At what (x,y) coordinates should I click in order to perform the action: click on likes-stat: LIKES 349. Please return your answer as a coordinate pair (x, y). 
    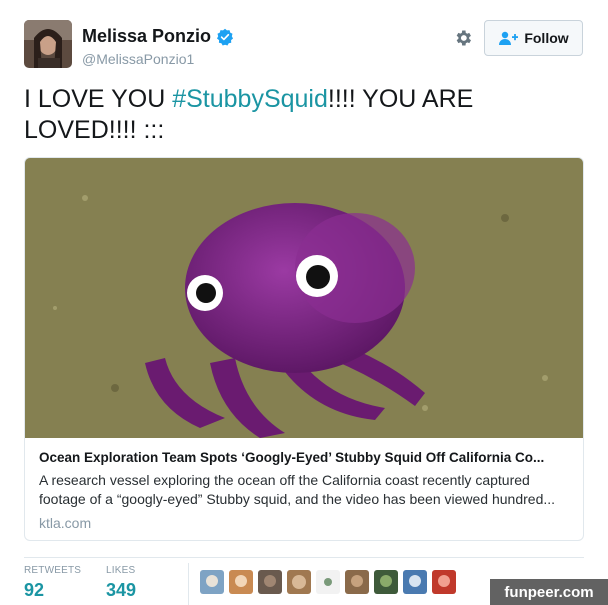
    Looking at the image, I should click on (121, 583).